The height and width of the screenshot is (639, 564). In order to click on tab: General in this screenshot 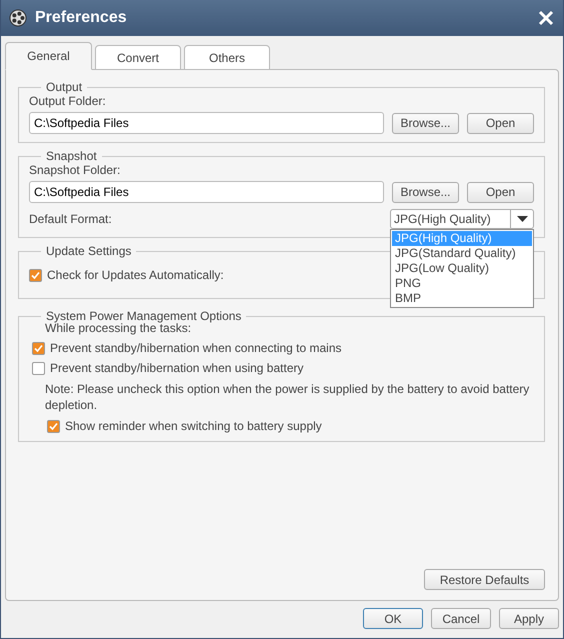, I will do `click(48, 56)`.